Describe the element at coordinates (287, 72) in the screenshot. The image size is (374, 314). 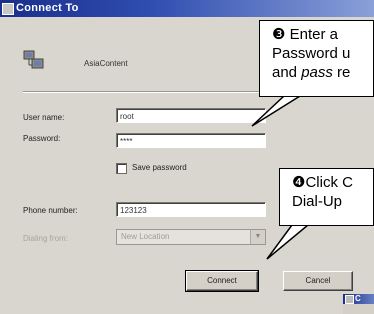
I see `step-3-line3-pre: and` at that location.